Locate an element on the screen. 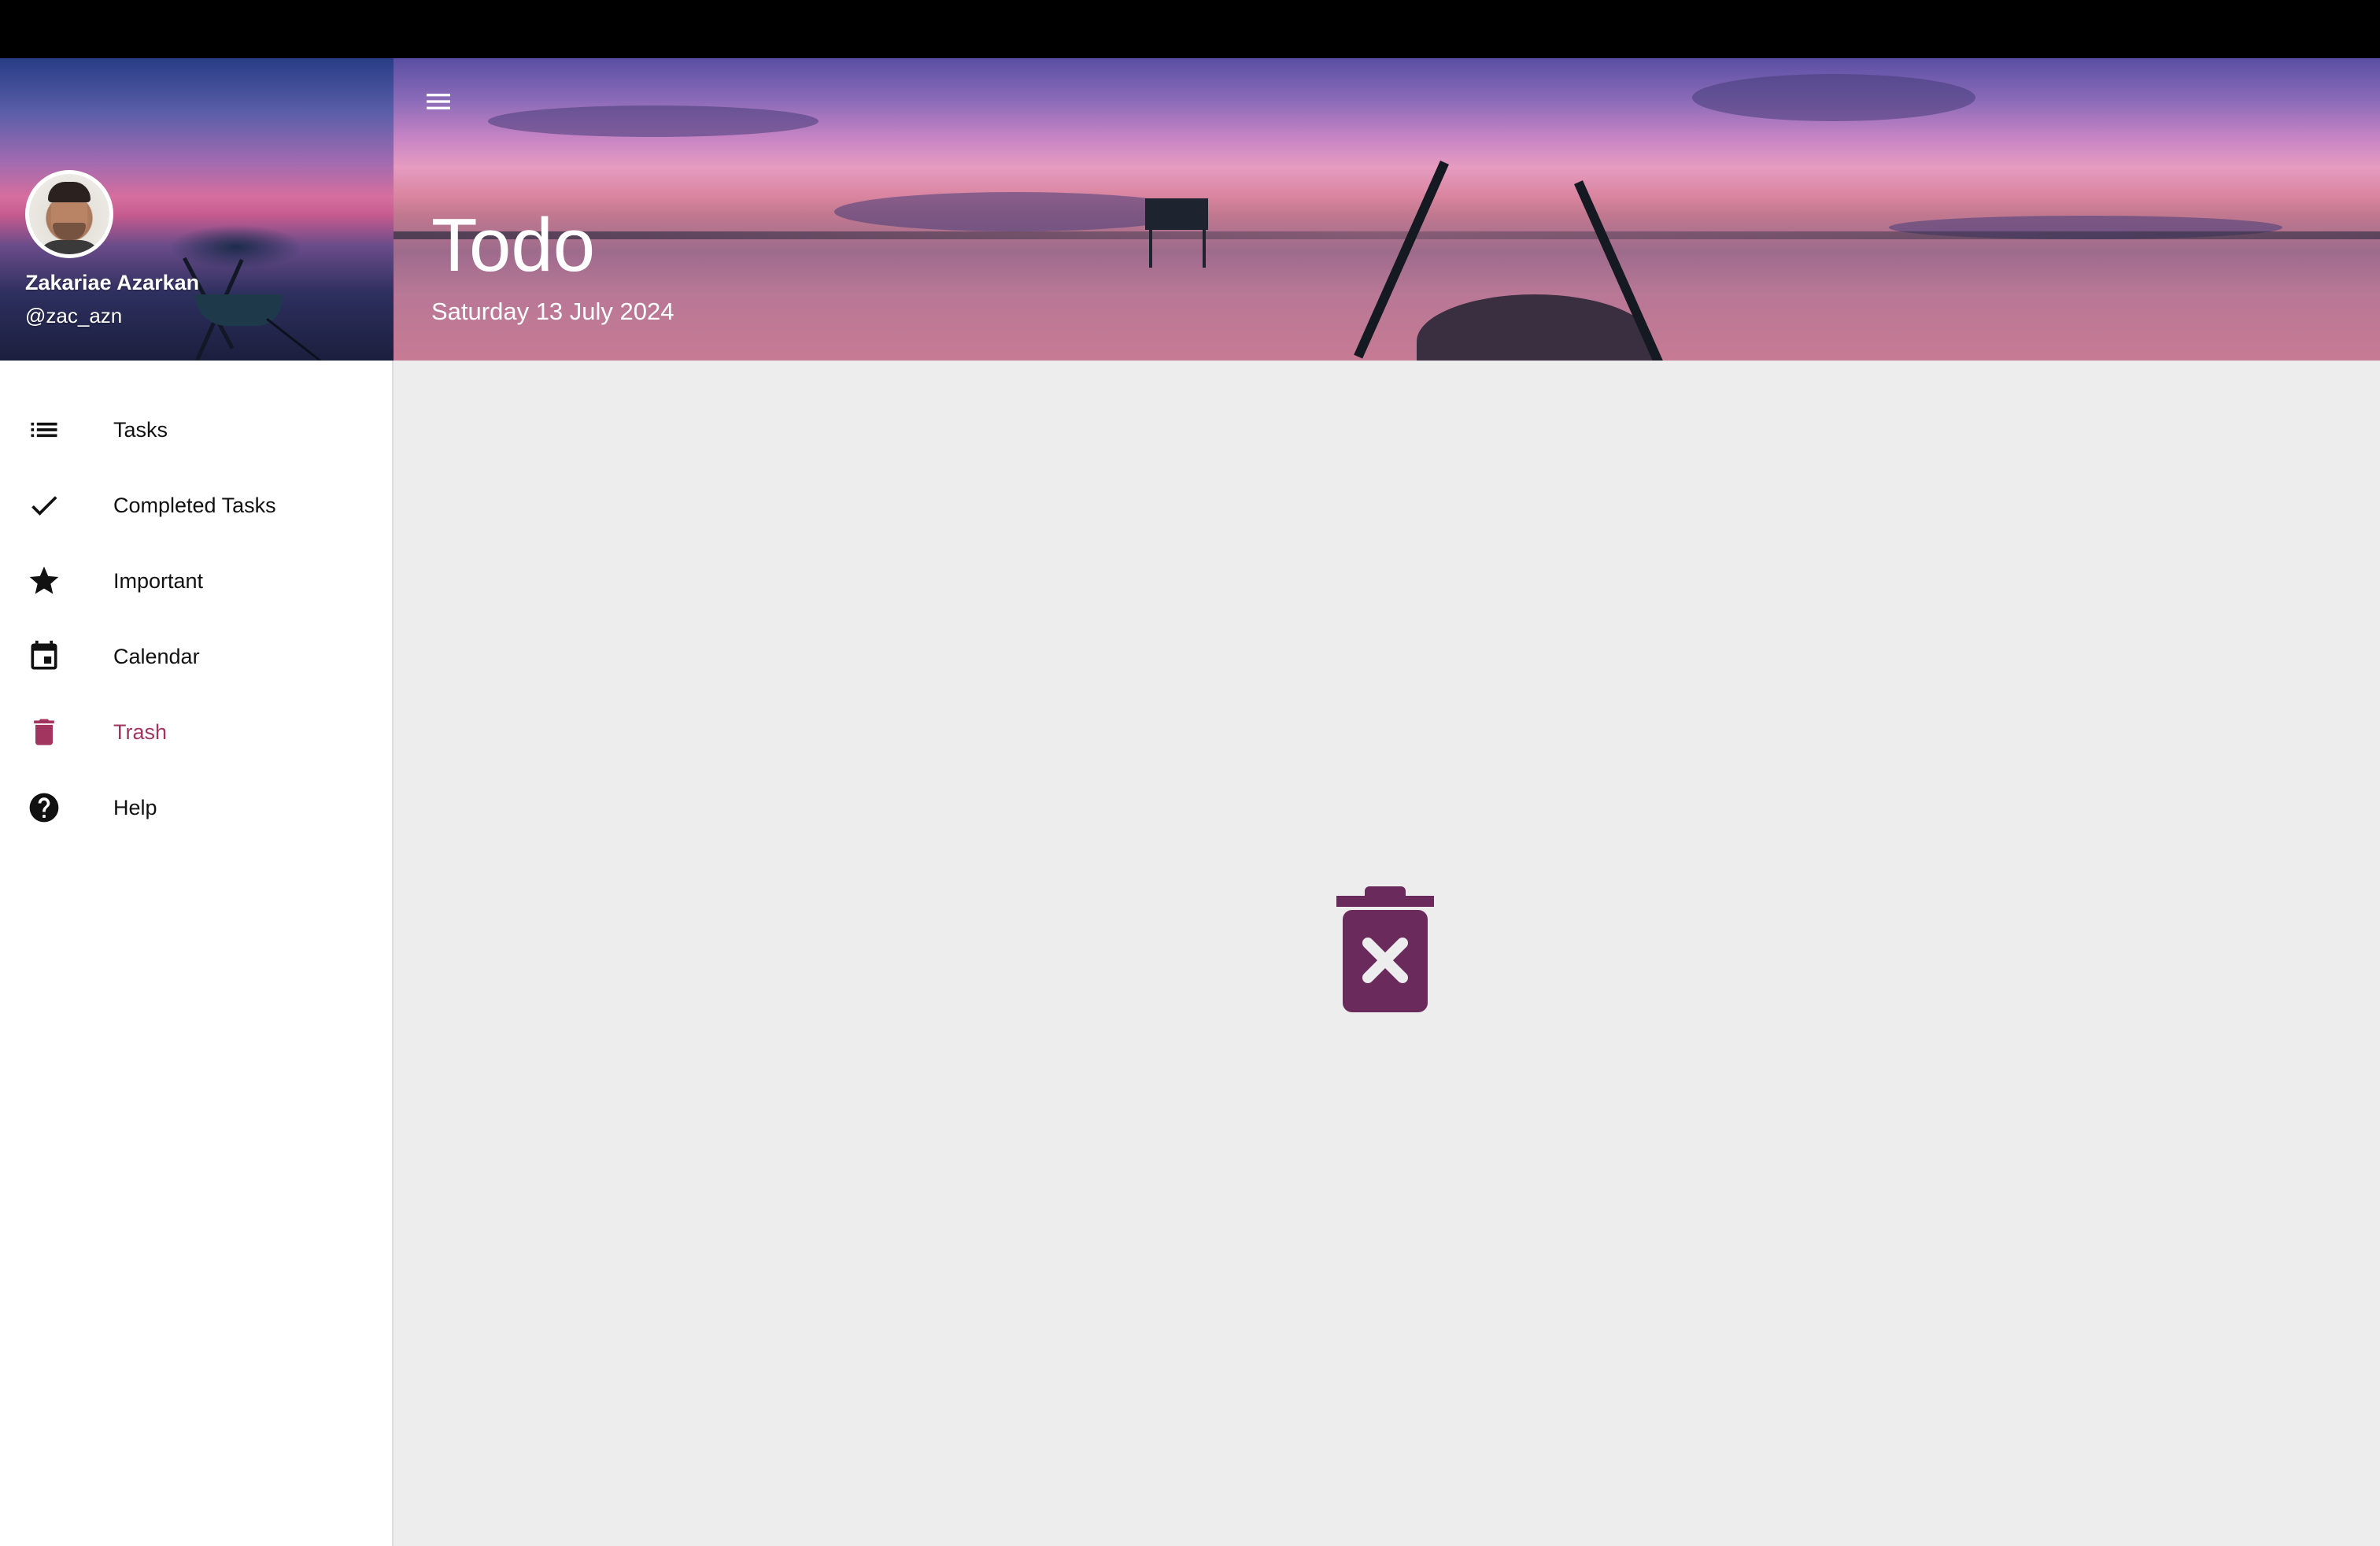 Image resolution: width=2380 pixels, height=1546 pixels. sidebar-item-completed-tasks: Completed Tasks is located at coordinates (196, 505).